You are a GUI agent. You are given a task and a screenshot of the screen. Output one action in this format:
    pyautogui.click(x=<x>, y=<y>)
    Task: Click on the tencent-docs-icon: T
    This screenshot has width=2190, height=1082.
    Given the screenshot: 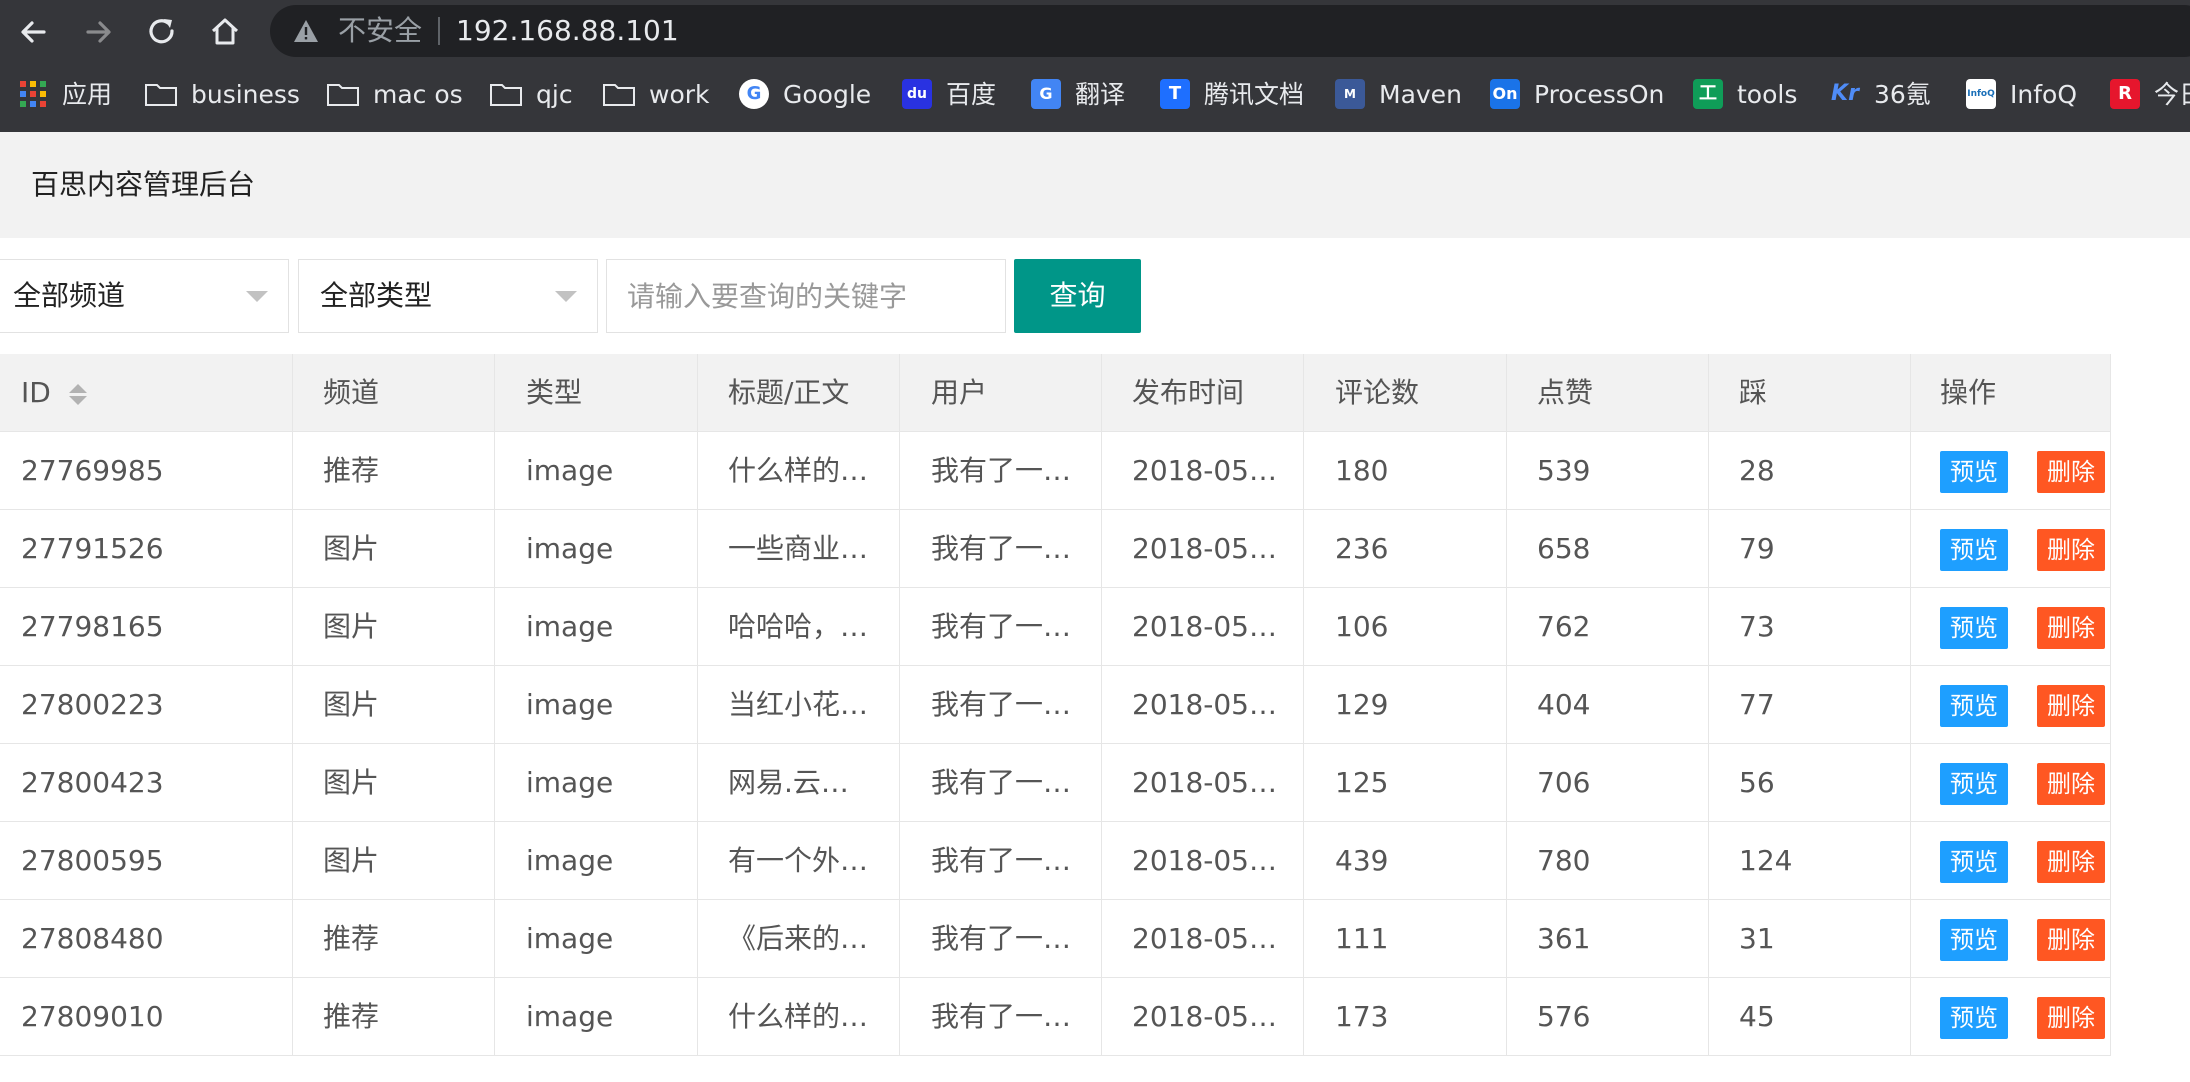 What is the action you would take?
    pyautogui.click(x=1175, y=94)
    